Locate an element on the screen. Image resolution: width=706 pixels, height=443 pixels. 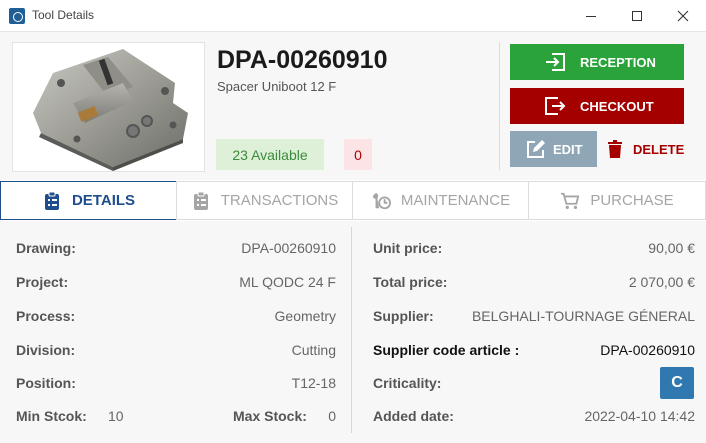
supplier-code-label: Supplier code article : is located at coordinates (446, 350).